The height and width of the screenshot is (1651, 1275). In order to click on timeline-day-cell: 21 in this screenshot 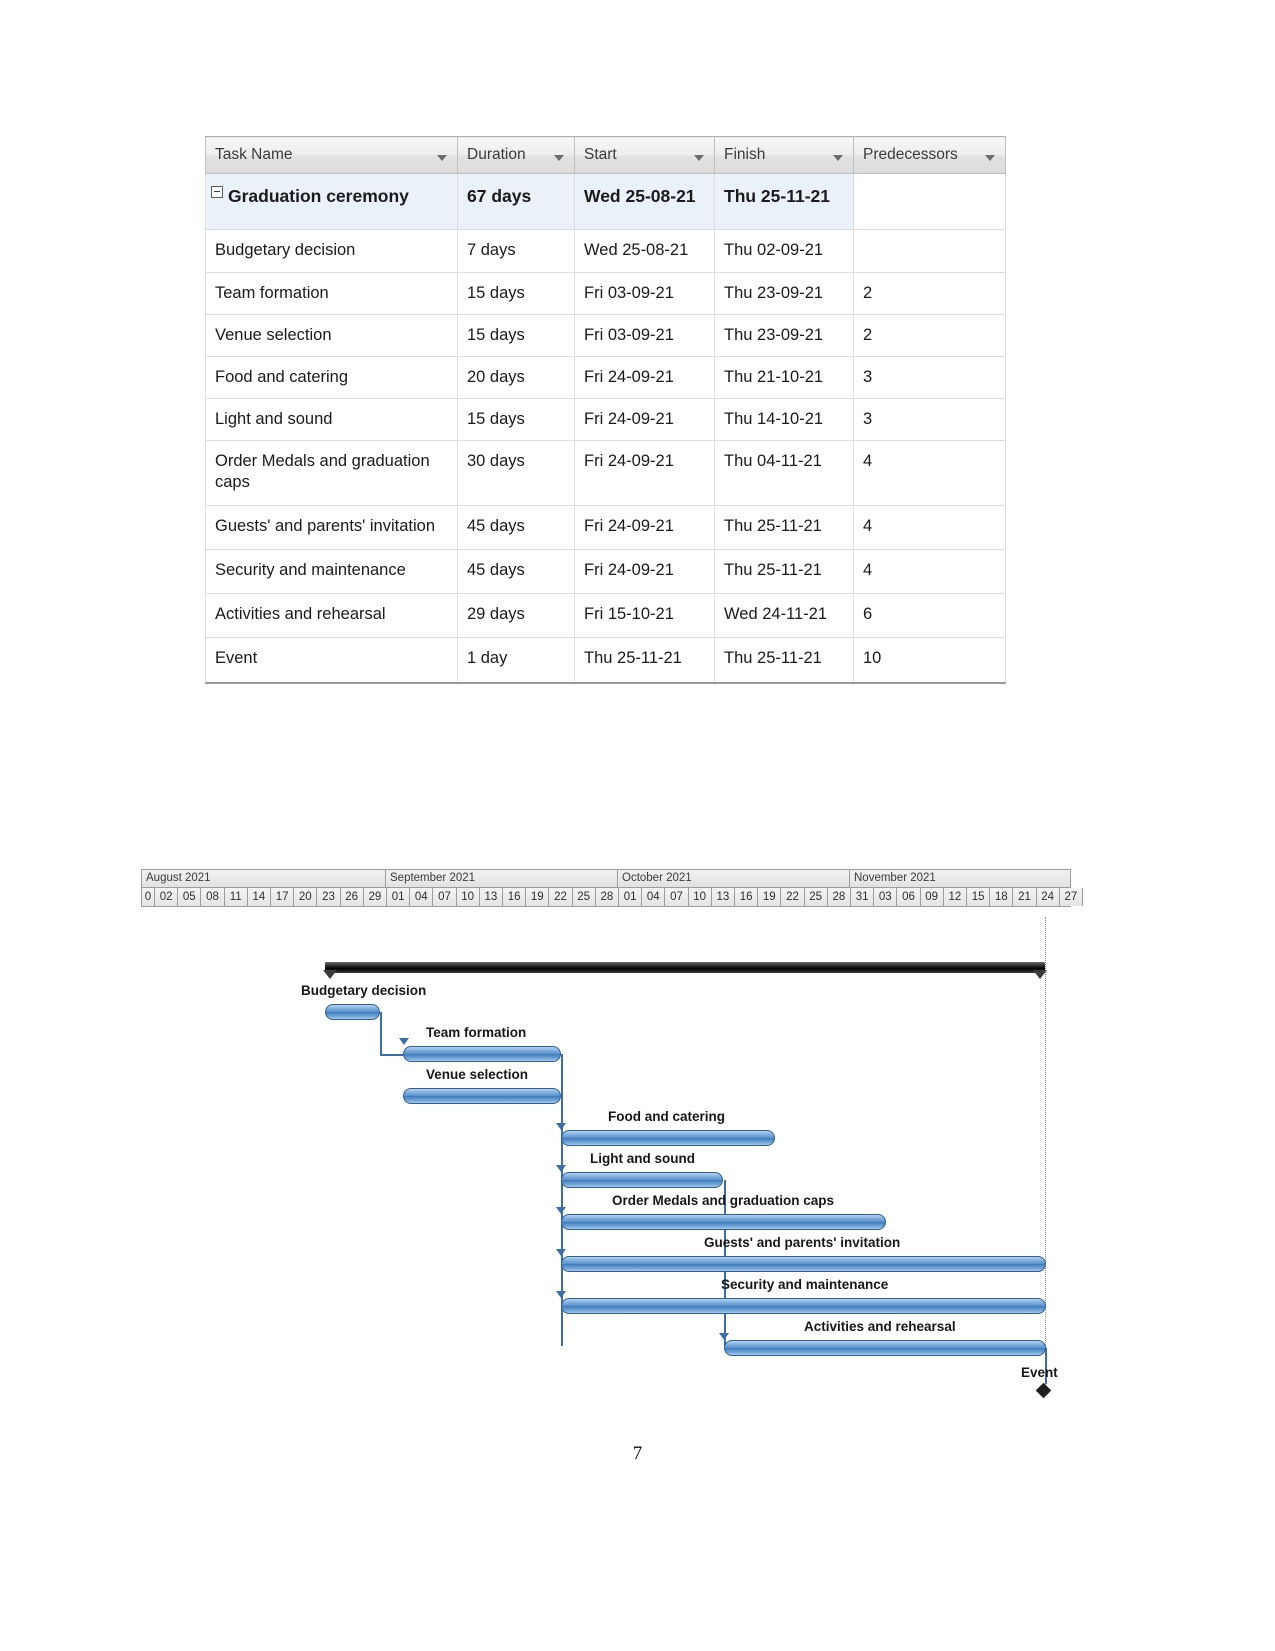, I will do `click(1025, 897)`.